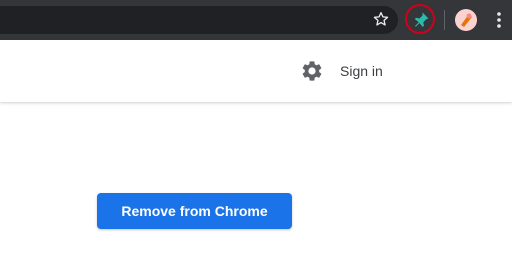  I want to click on profile-avatar-button, so click(466, 20).